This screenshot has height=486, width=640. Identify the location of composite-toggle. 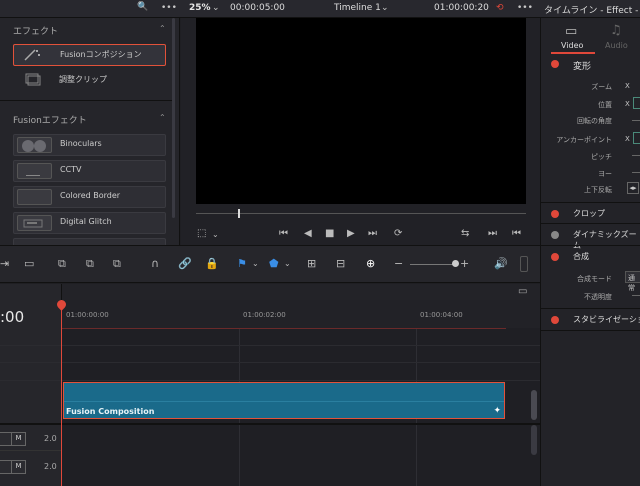
(555, 257).